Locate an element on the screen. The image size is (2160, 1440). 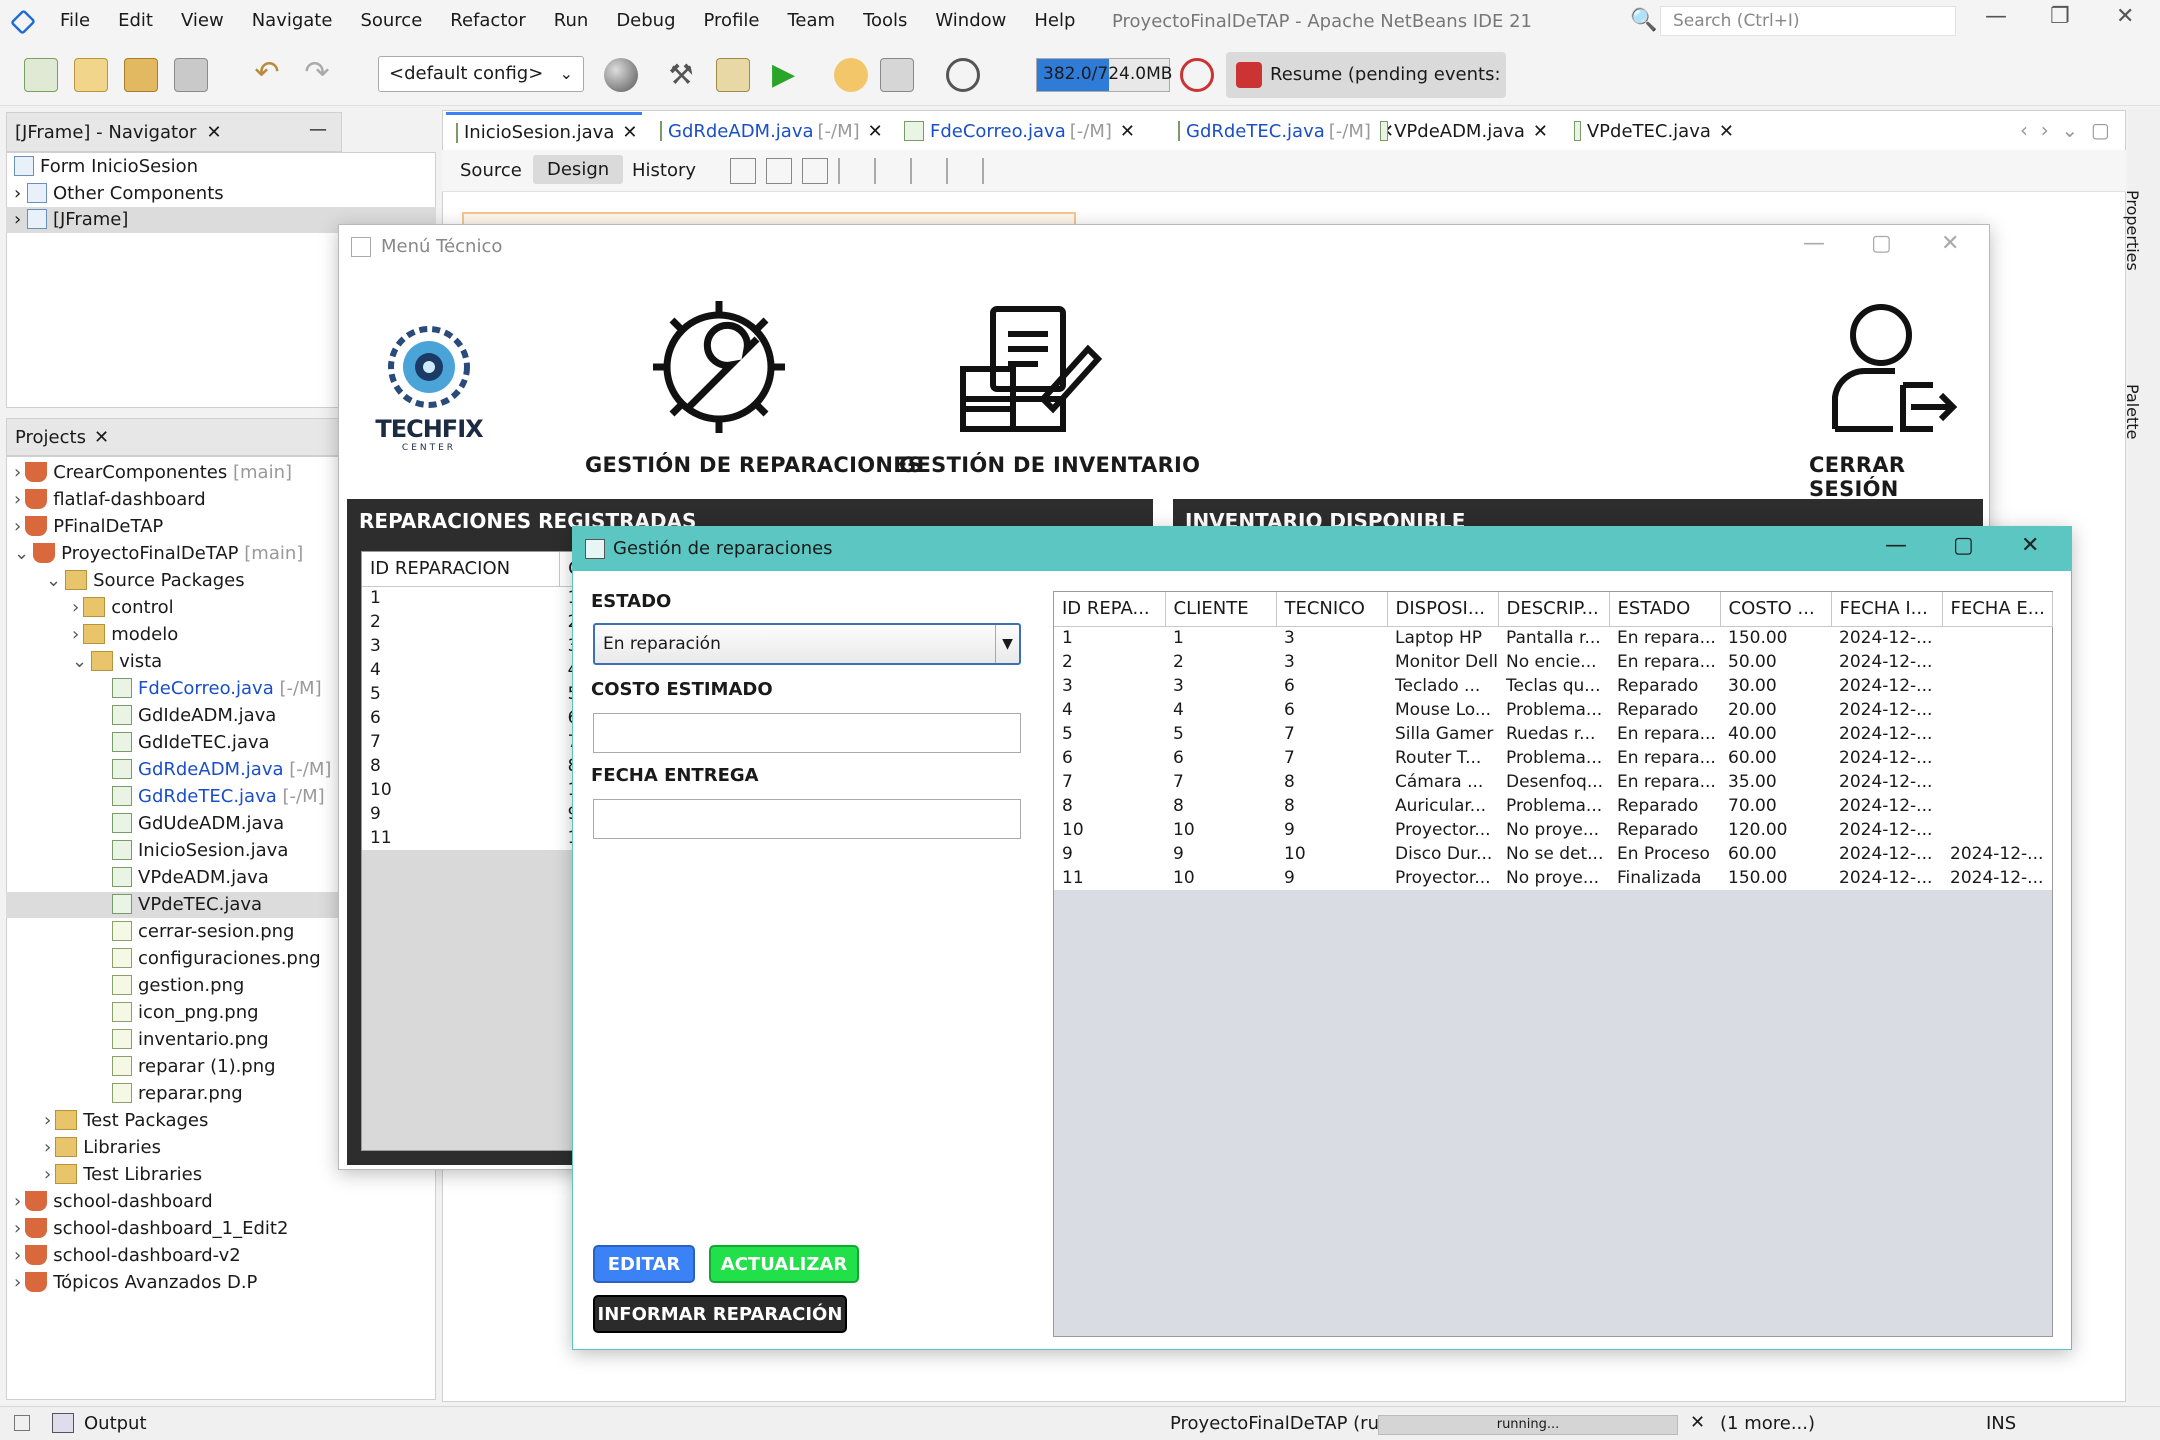
project-tree-item: GdRdeTEC.java [-/M] is located at coordinates (218, 797).